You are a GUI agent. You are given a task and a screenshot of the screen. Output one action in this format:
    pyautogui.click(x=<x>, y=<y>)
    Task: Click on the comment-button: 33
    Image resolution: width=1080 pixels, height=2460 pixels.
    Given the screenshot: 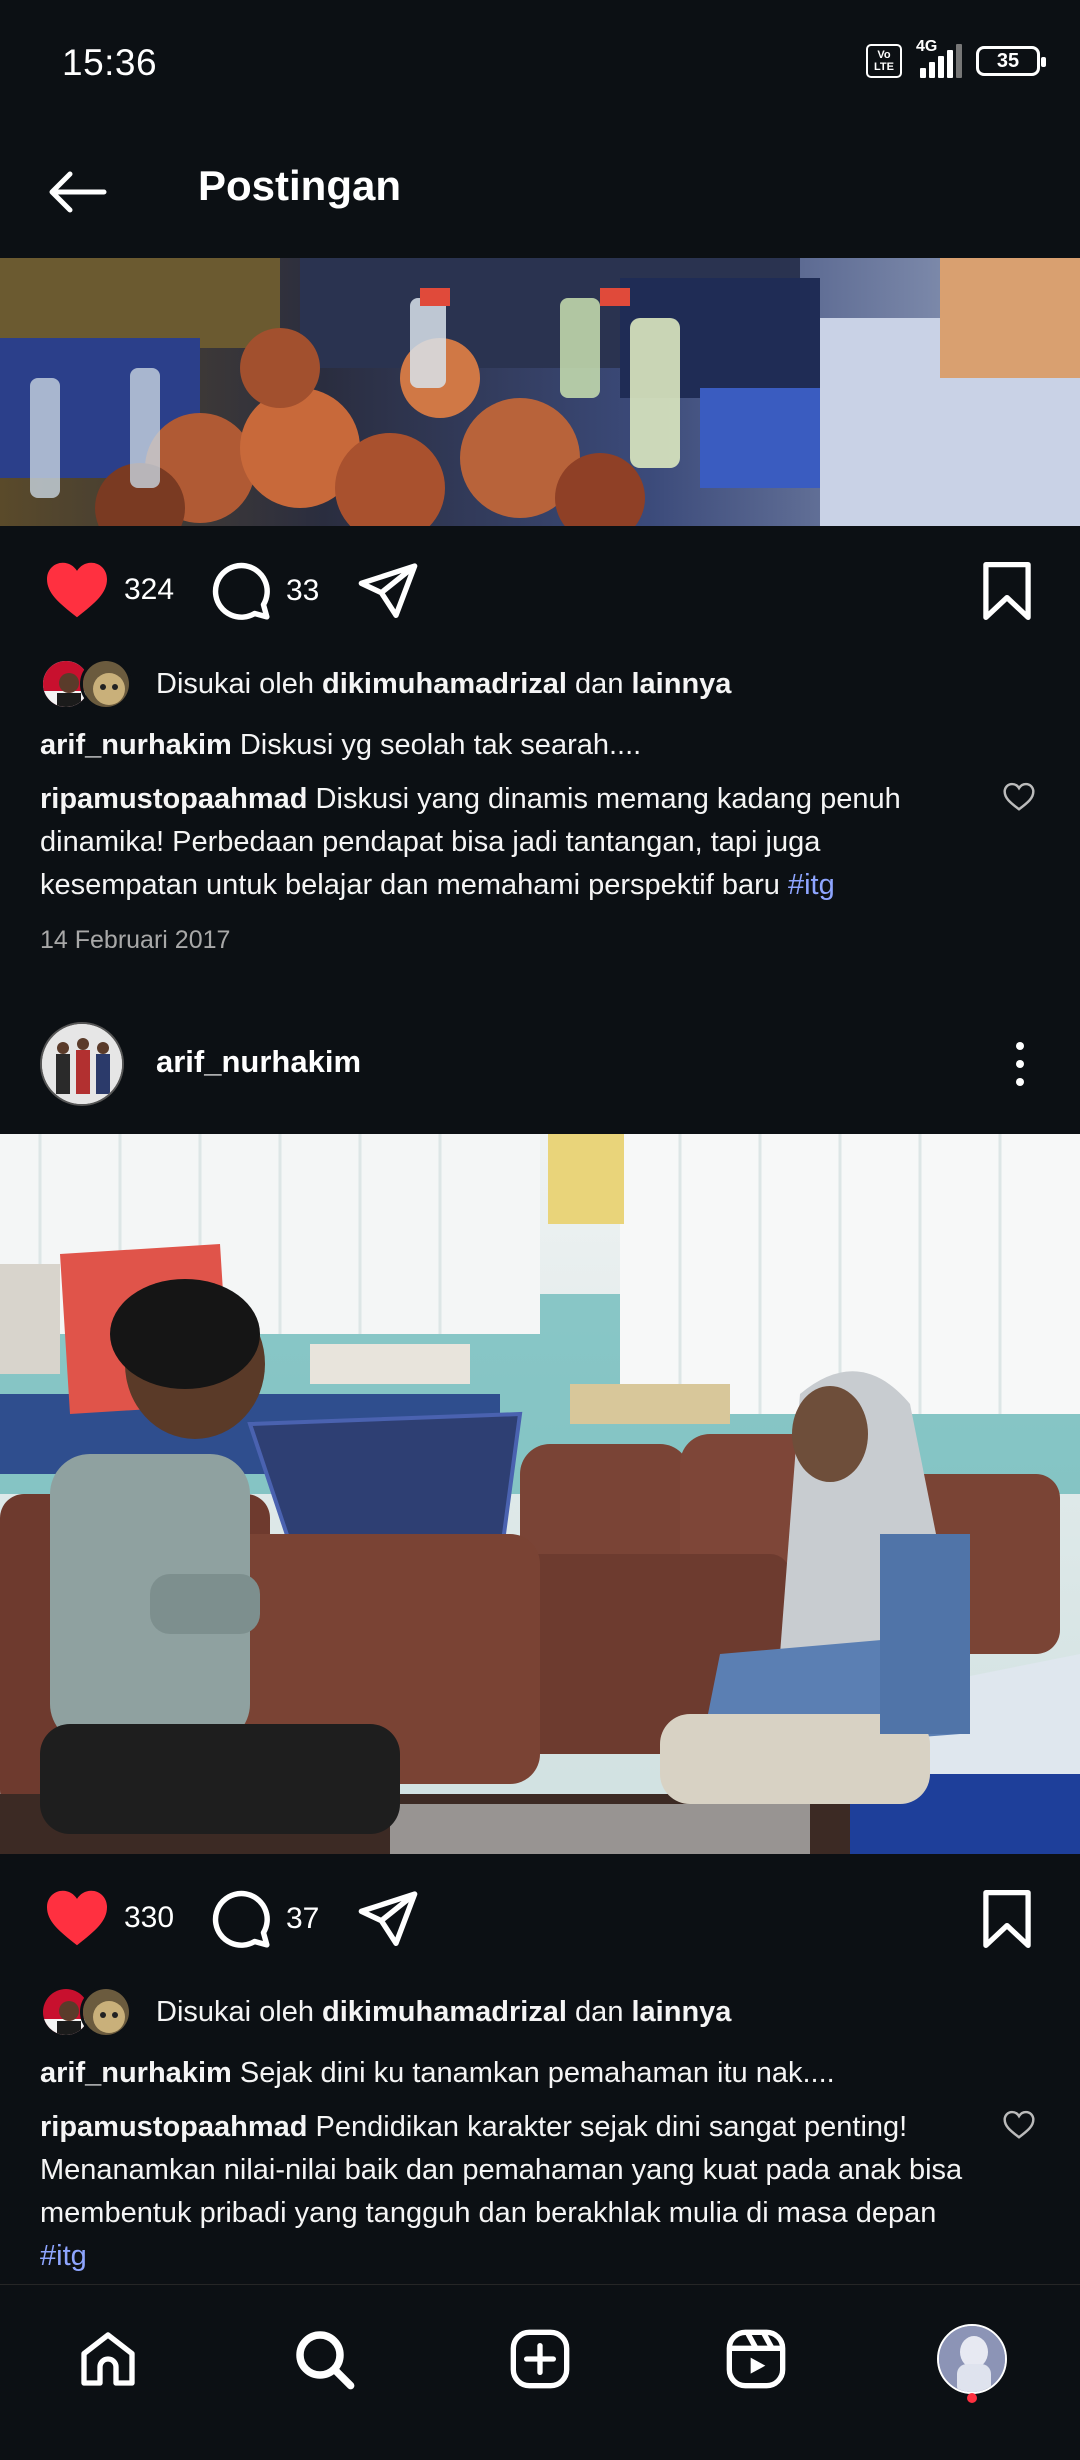 What is the action you would take?
    pyautogui.click(x=264, y=591)
    